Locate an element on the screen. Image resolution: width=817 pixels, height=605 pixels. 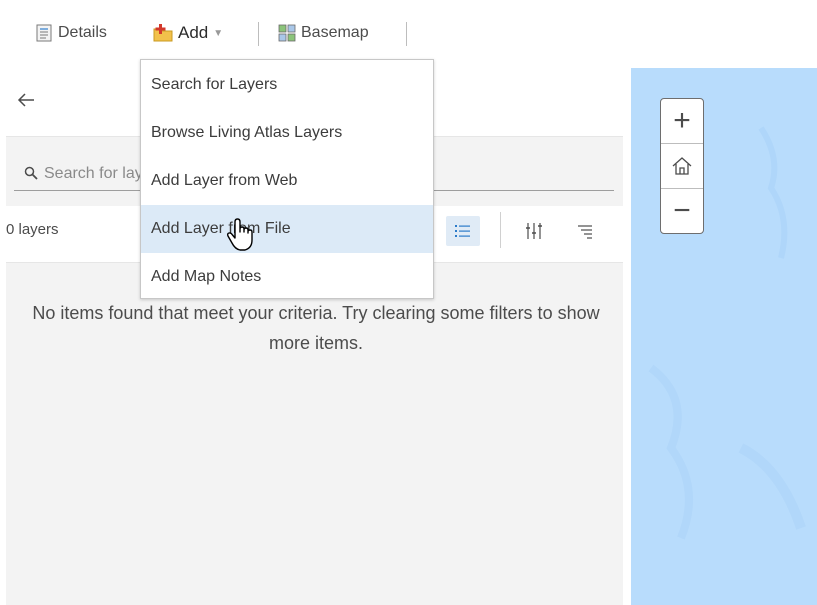
add-icon is located at coordinates (163, 33).